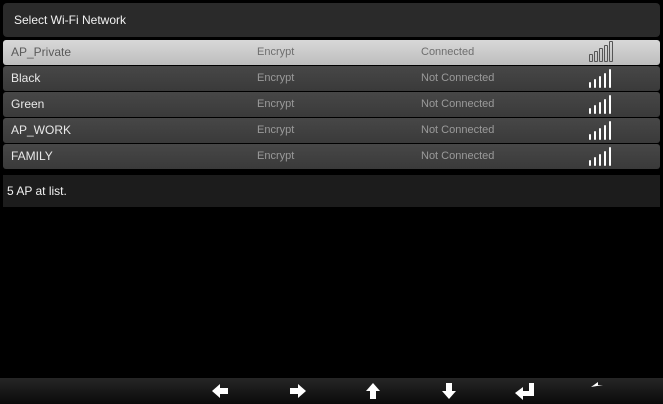 The height and width of the screenshot is (404, 663). I want to click on network-row-green: Green Encrypt Not Connected, so click(331, 104).